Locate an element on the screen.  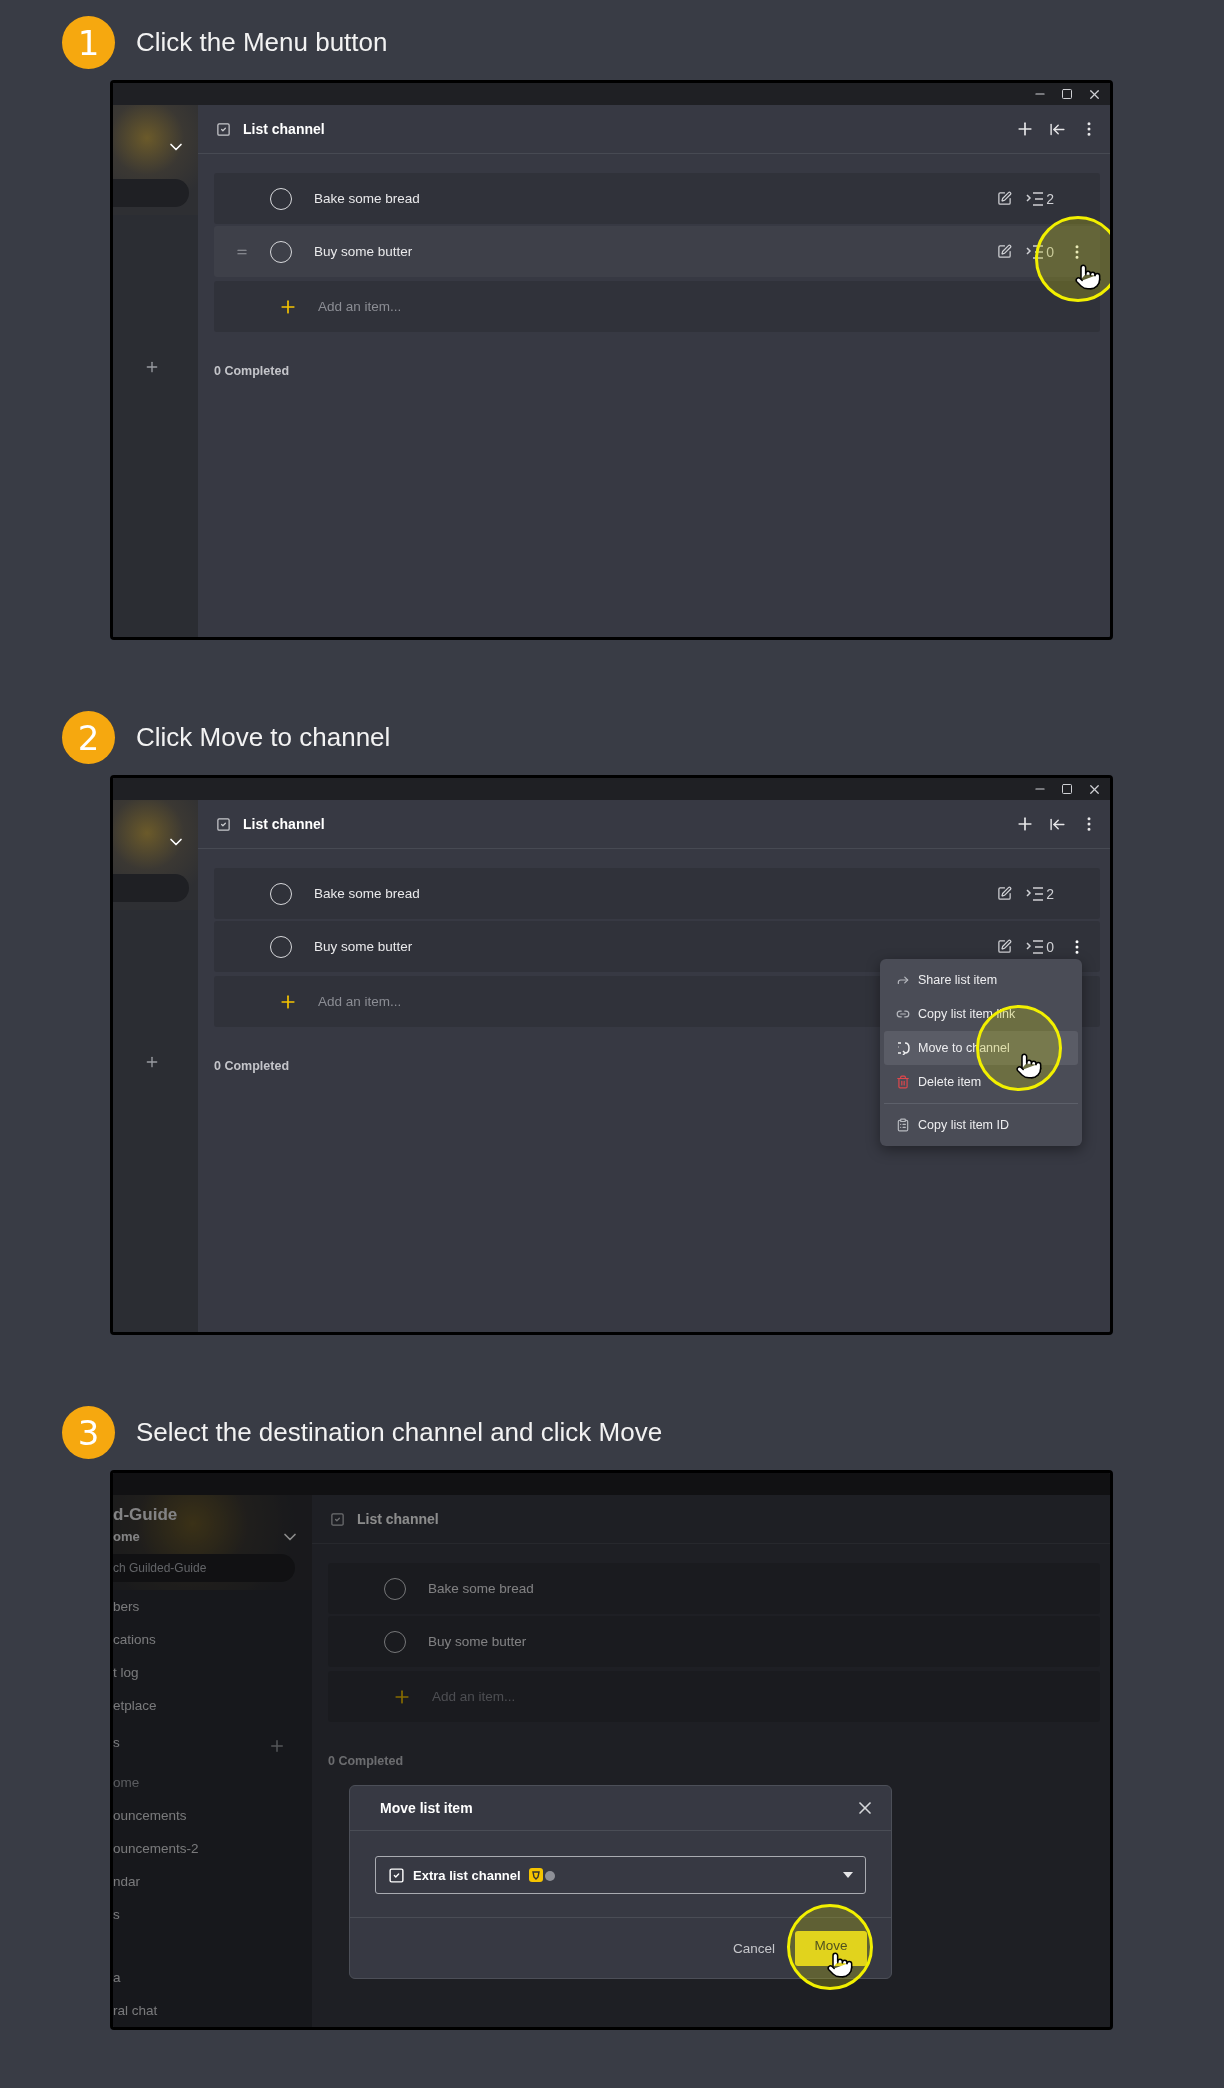
link-icon is located at coordinates (903, 1014).